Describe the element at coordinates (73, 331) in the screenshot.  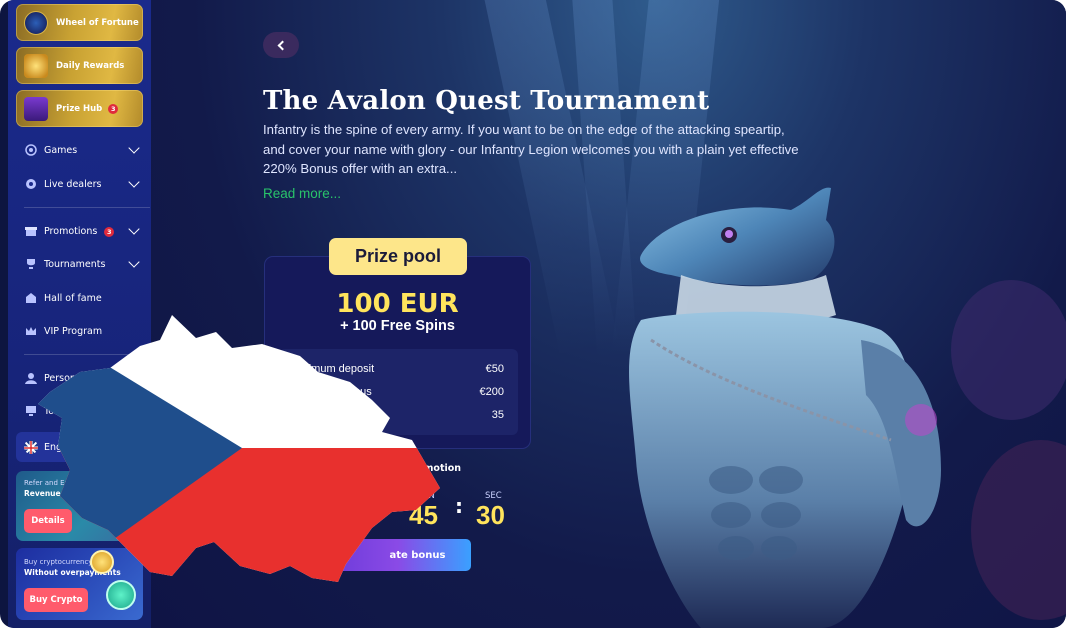
I see `vip-program-label: VIP Program` at that location.